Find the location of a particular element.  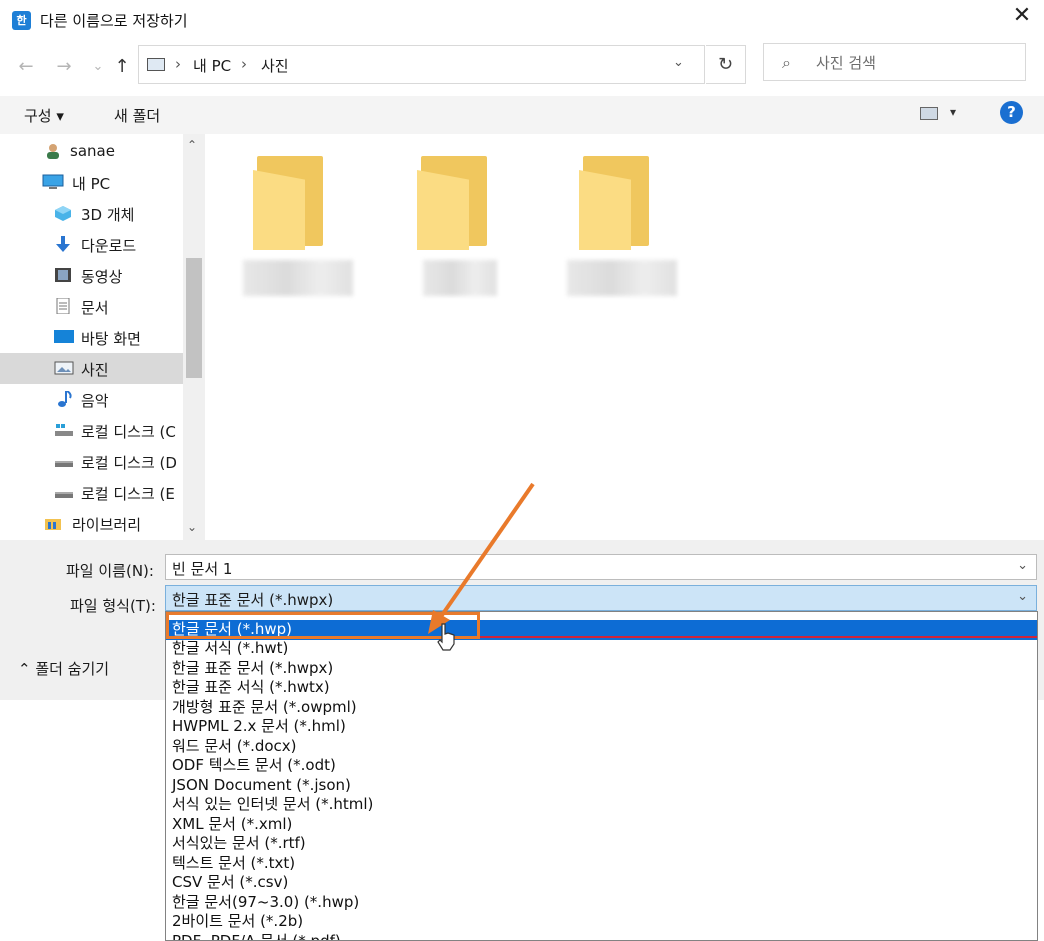

hangul-app-icon: 한 is located at coordinates (21, 20).